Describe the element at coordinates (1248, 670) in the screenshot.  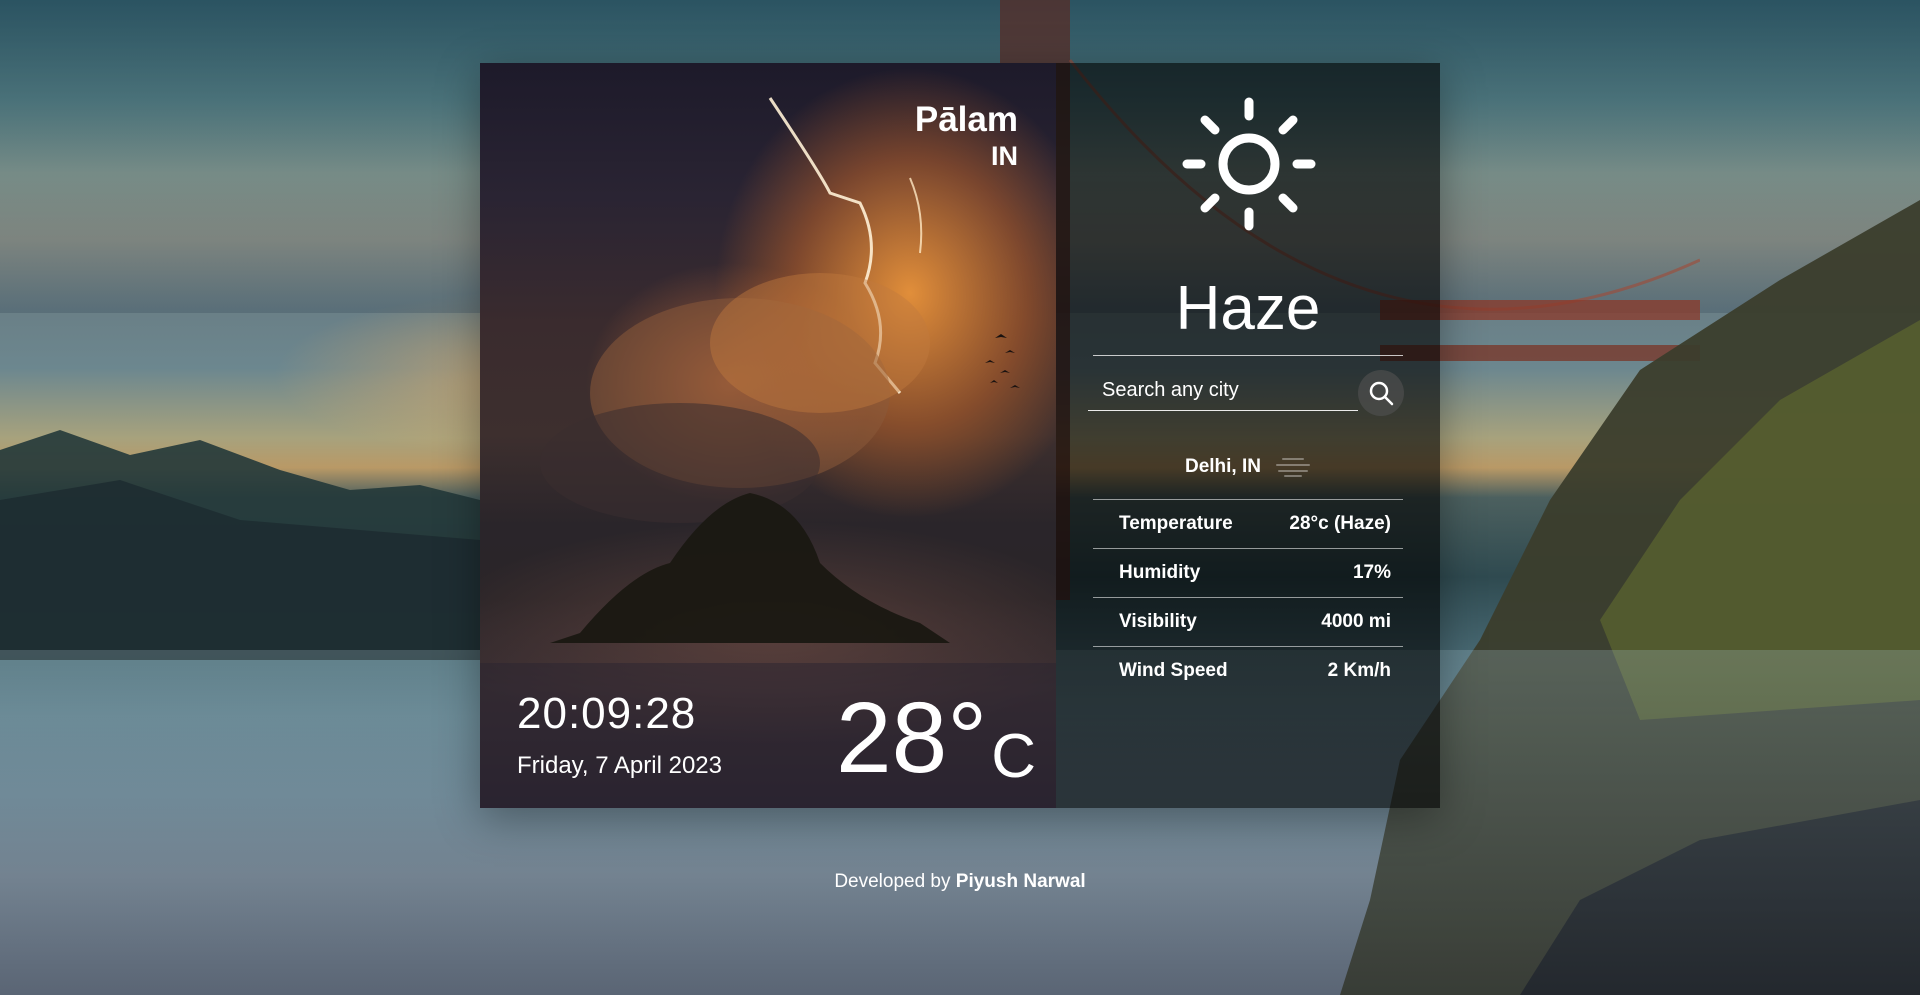
I see `stat-row-wind-speed: Wind Speed 2 Km/h` at that location.